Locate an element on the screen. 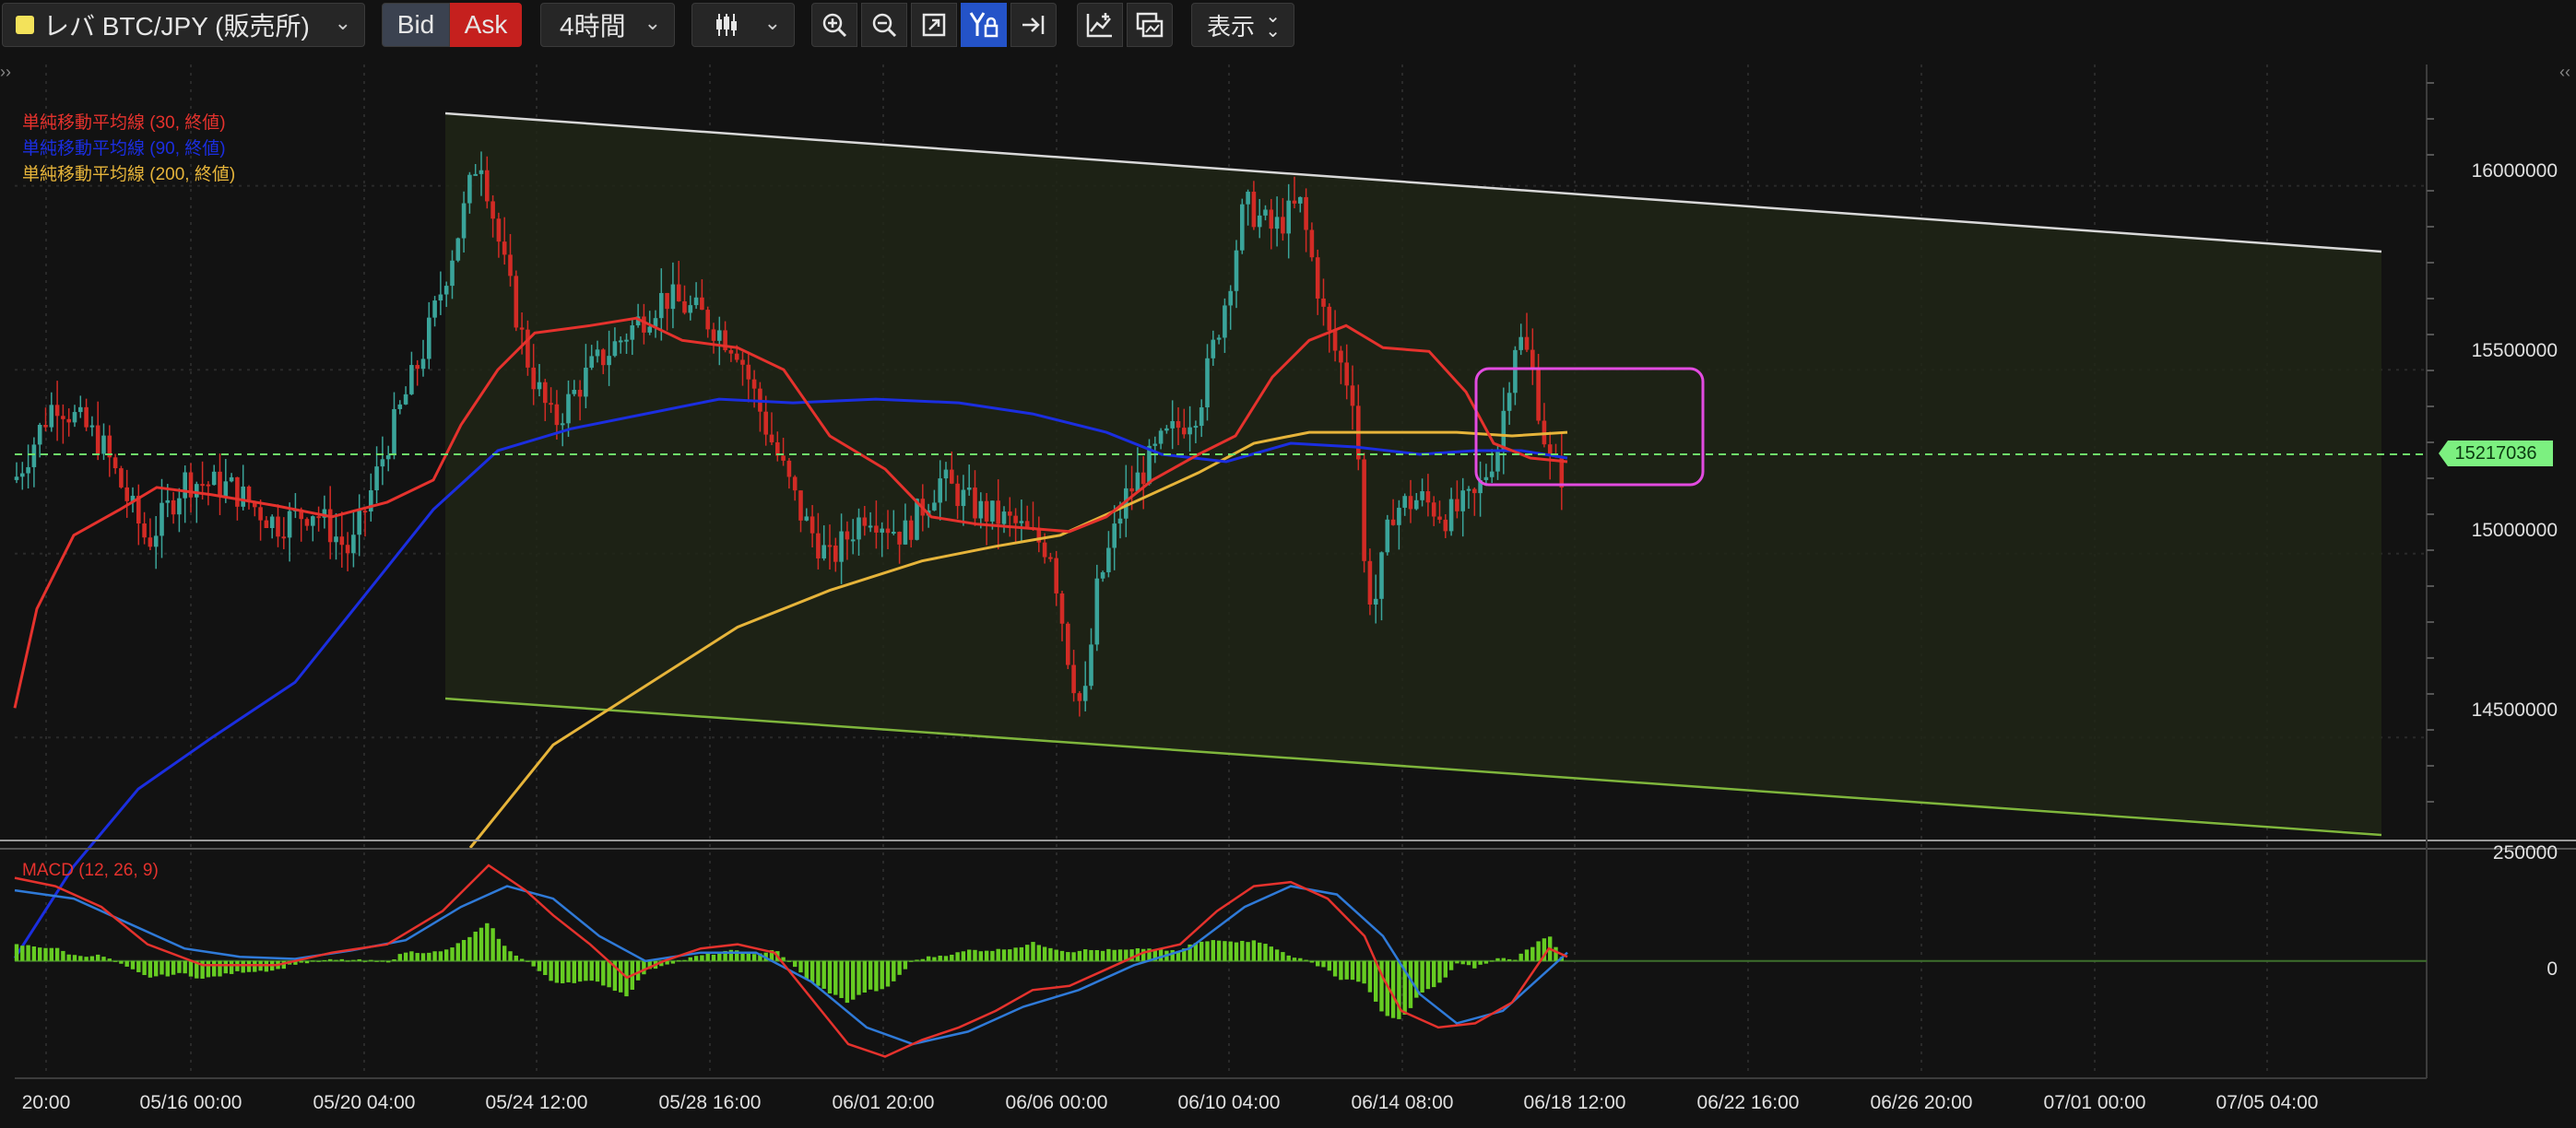  x-tick-label: 05/20 04:00 is located at coordinates (364, 1102).